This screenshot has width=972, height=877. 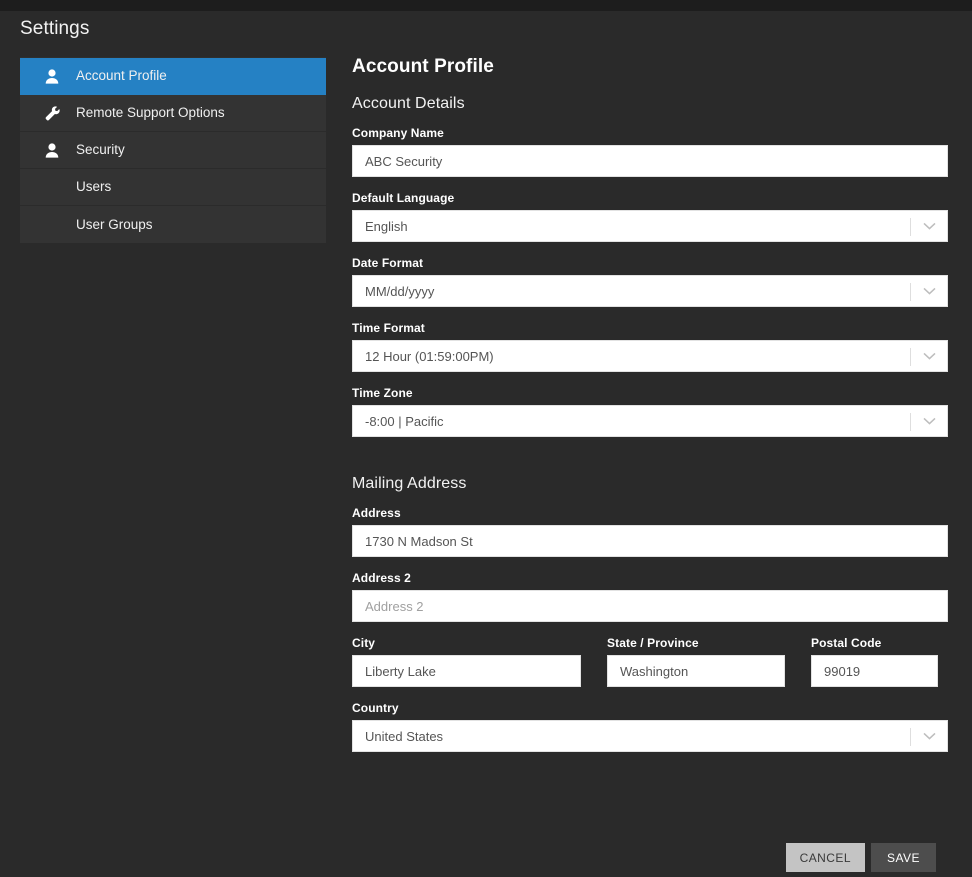 I want to click on address-input: 1730 N Madson St, so click(x=650, y=541).